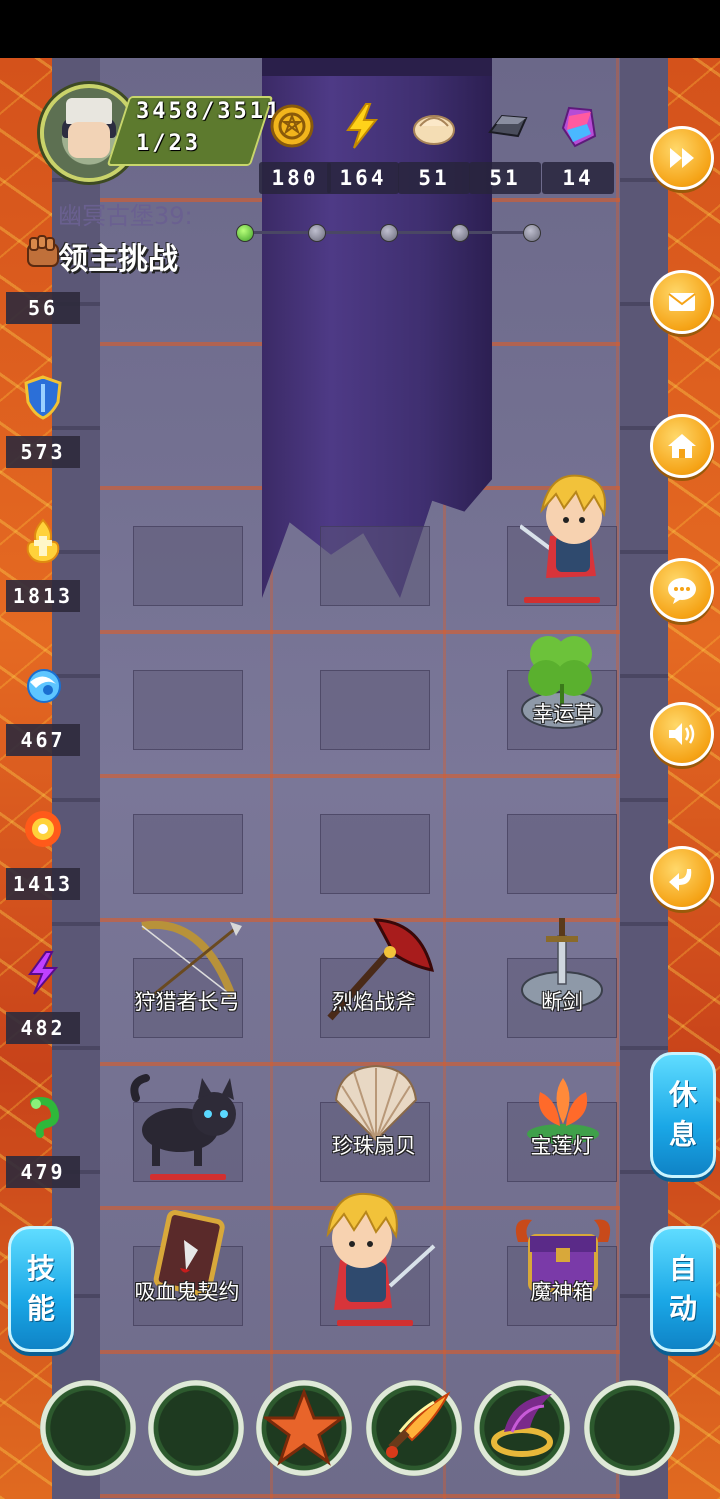 This screenshot has width=720, height=1499. What do you see at coordinates (43, 884) in the screenshot?
I see `fire-value: 1413` at bounding box center [43, 884].